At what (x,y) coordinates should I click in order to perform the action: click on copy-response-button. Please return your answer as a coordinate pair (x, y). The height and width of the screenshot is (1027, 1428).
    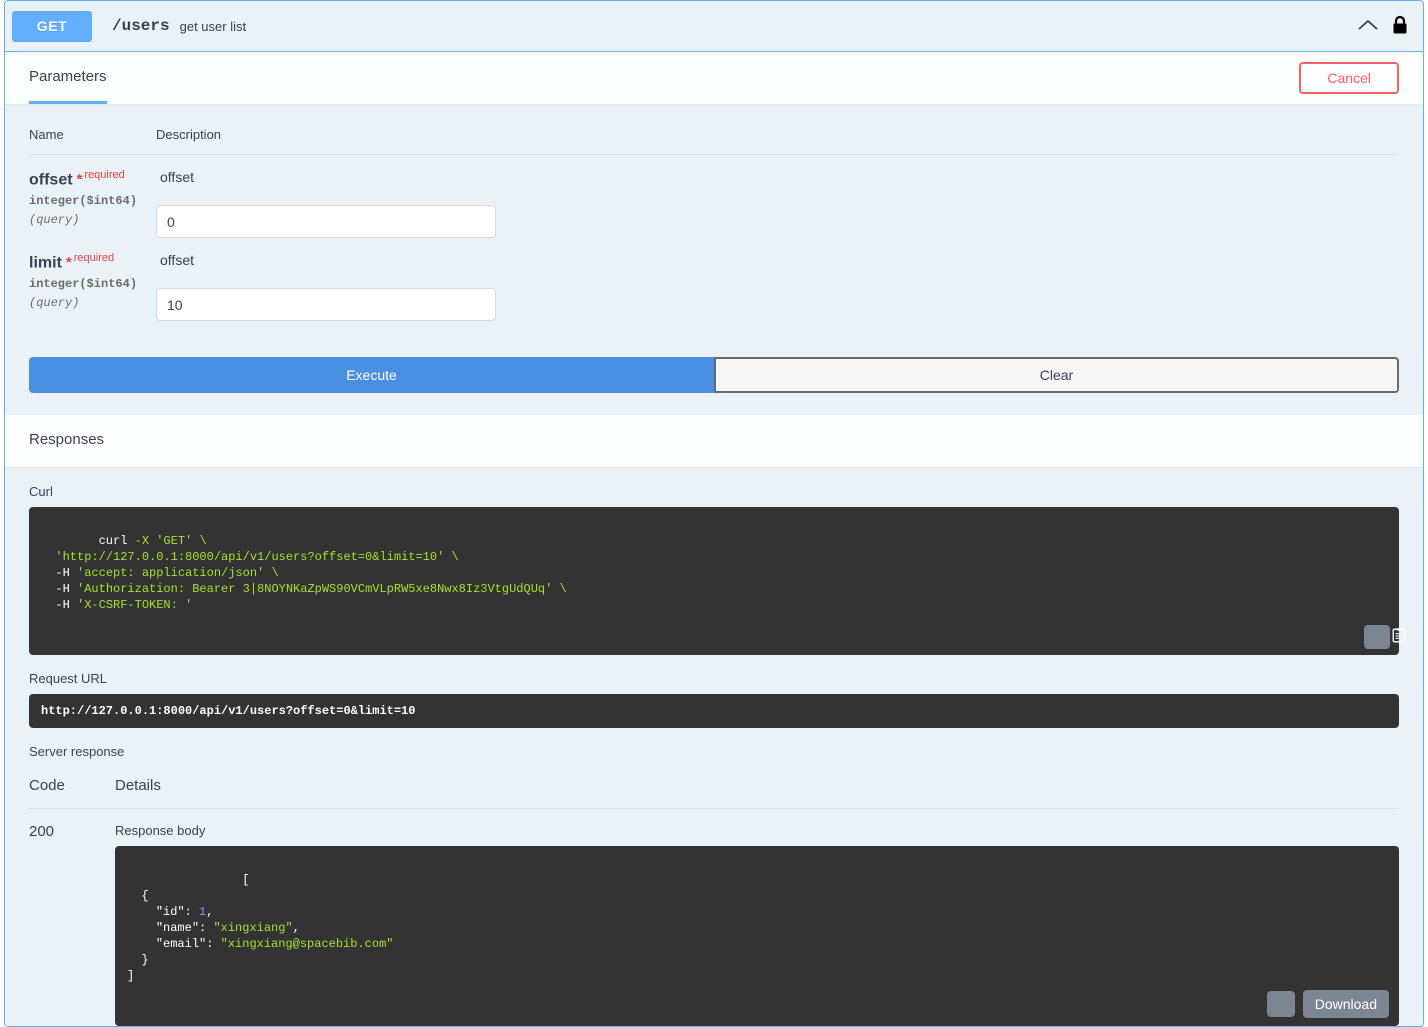
    Looking at the image, I should click on (1297, 1004).